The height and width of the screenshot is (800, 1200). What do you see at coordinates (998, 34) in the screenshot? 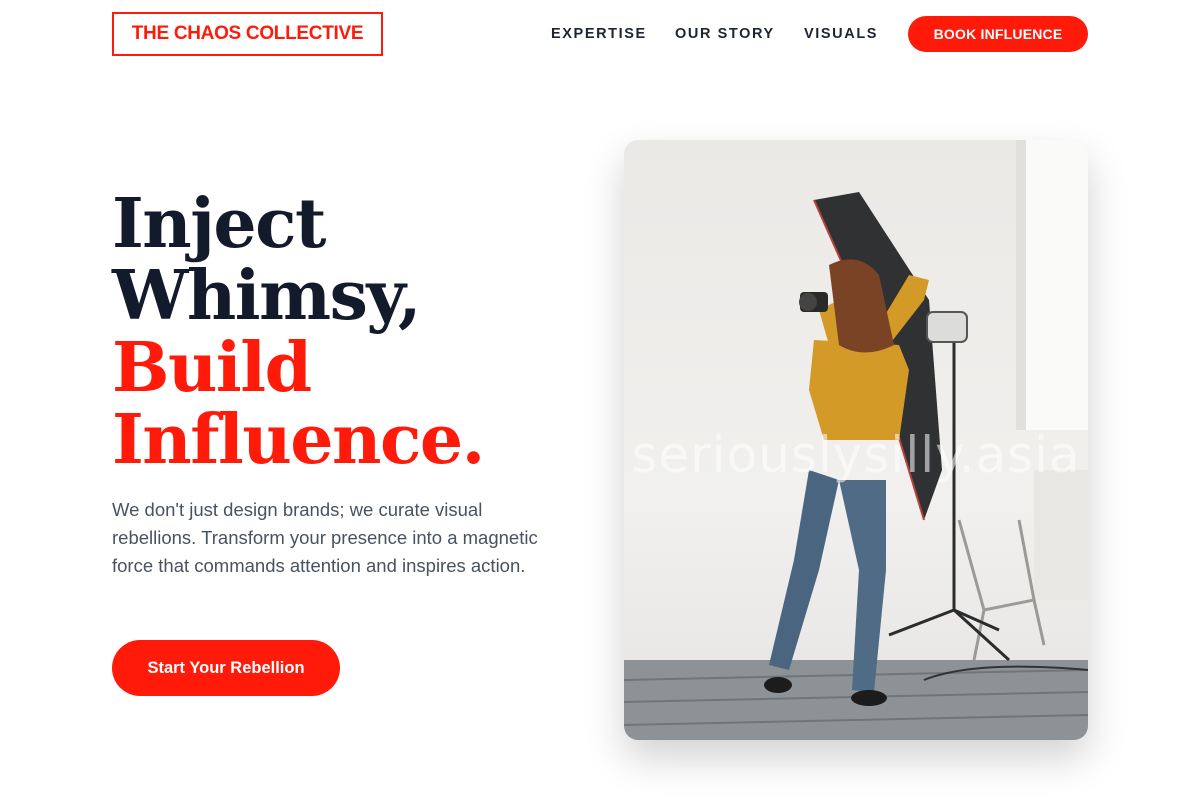
I see `book-influence-button: BOOK INFLUENCE` at bounding box center [998, 34].